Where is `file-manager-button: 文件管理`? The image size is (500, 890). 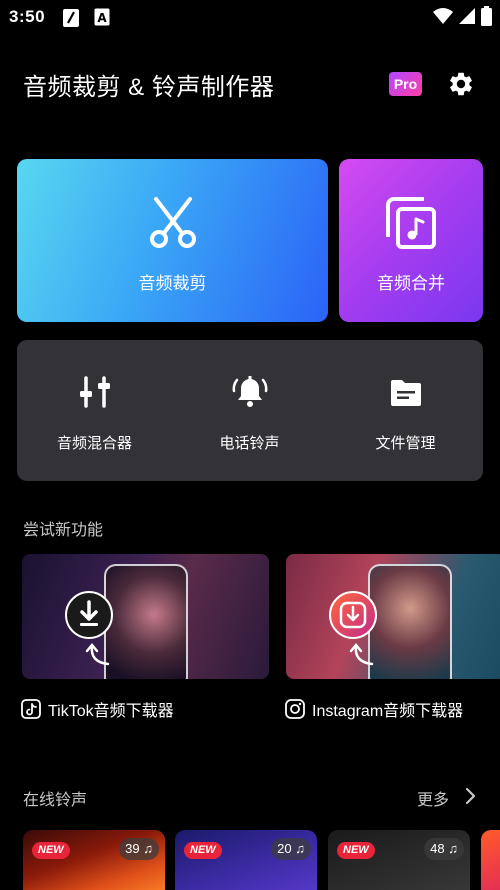
file-manager-button: 文件管理 is located at coordinates (405, 410).